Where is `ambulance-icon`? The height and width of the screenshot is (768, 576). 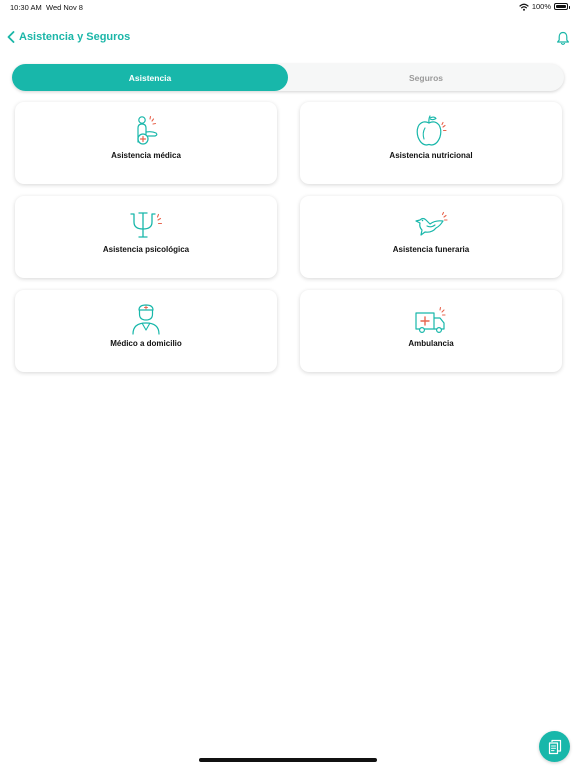
ambulance-icon is located at coordinates (430, 320).